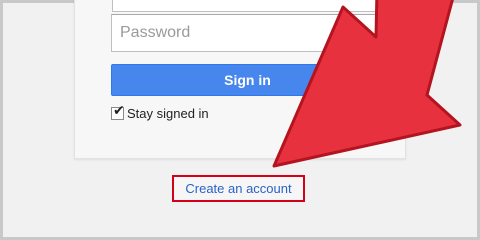  I want to click on password-field, so click(247, 33).